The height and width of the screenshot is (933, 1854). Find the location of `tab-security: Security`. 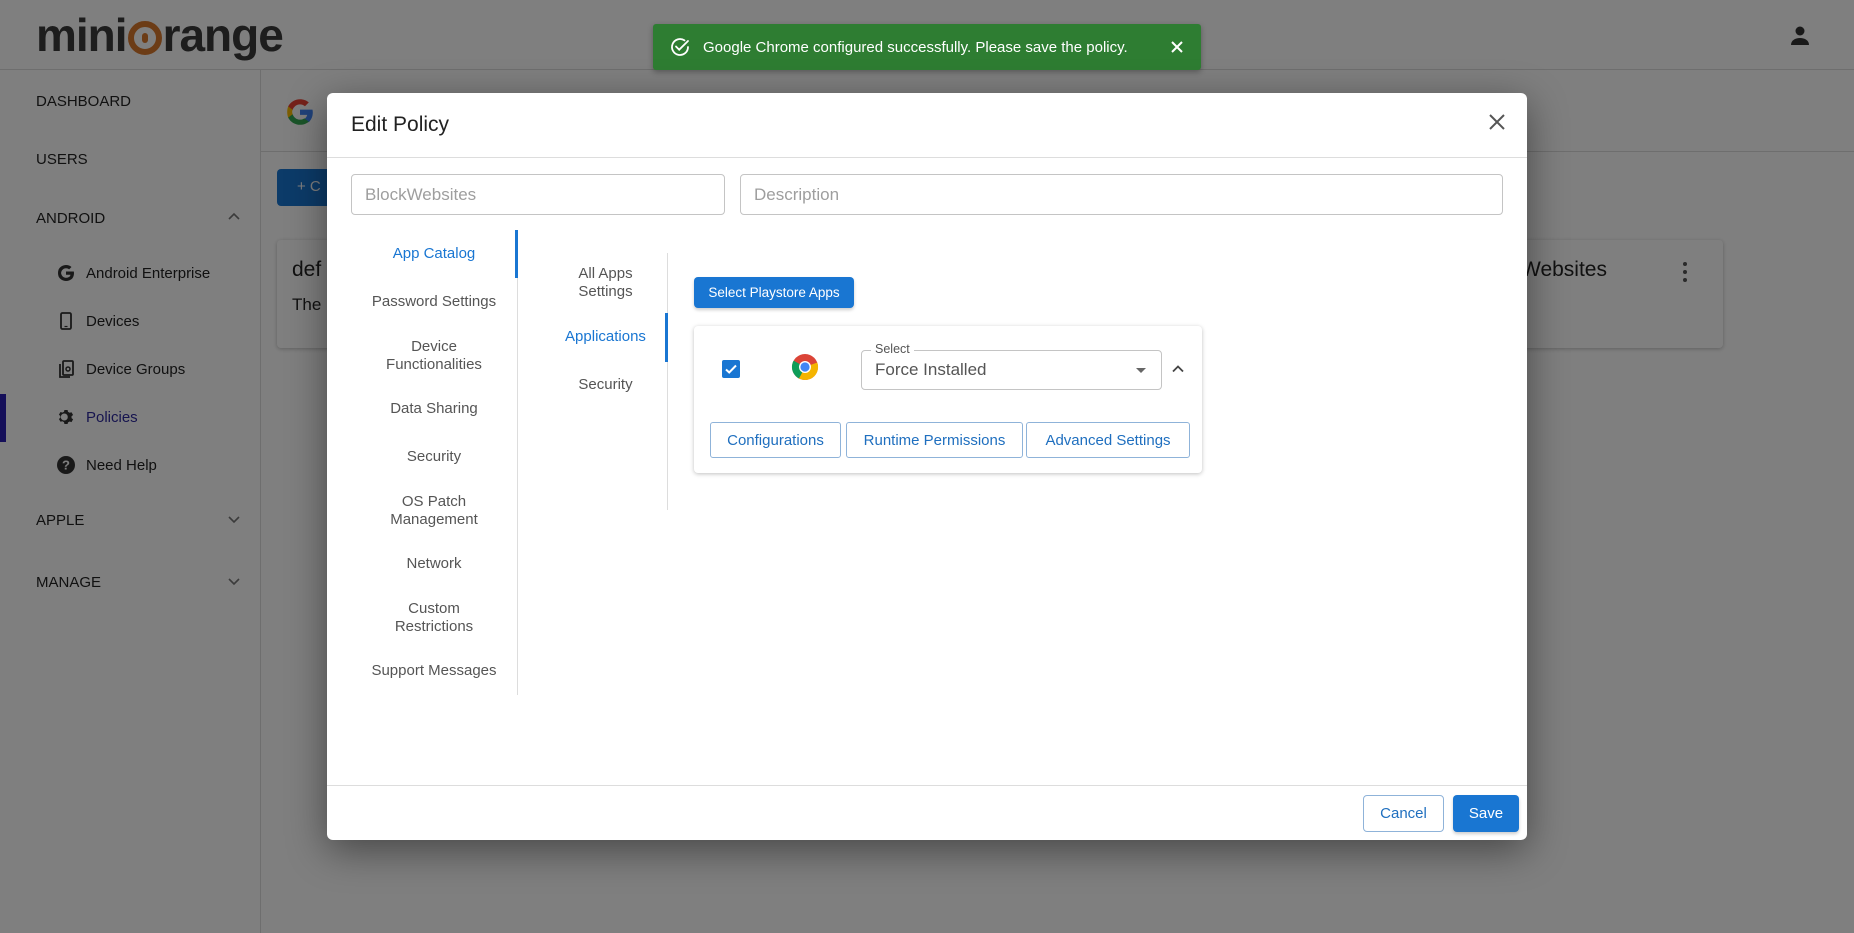

tab-security: Security is located at coordinates (434, 457).